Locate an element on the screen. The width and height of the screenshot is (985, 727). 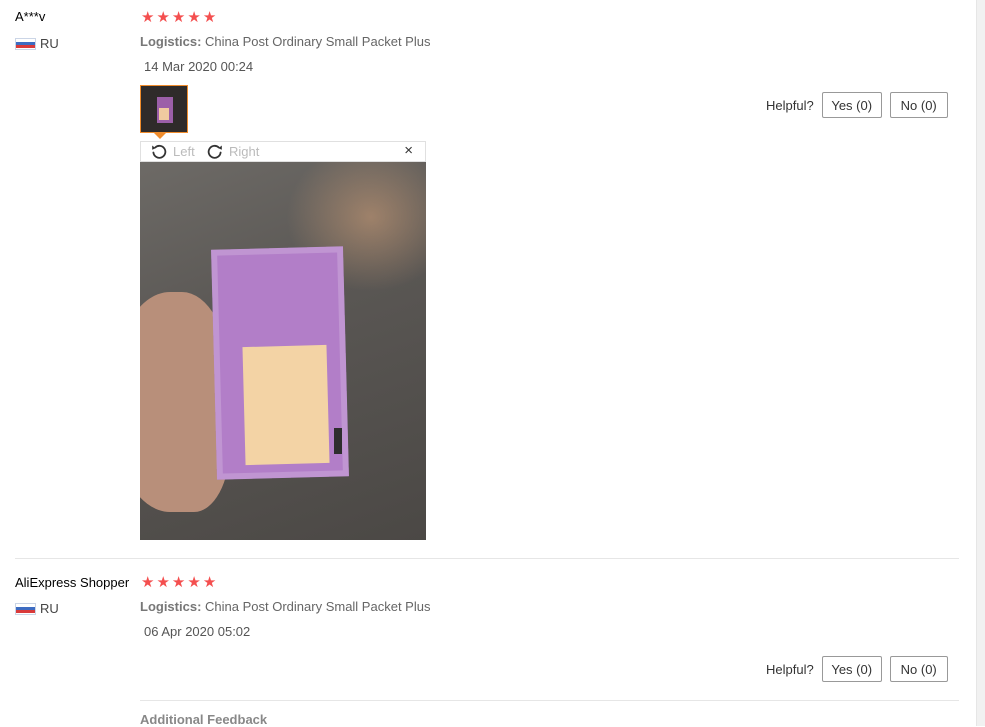
rotate-right-label: Right is located at coordinates (244, 151).